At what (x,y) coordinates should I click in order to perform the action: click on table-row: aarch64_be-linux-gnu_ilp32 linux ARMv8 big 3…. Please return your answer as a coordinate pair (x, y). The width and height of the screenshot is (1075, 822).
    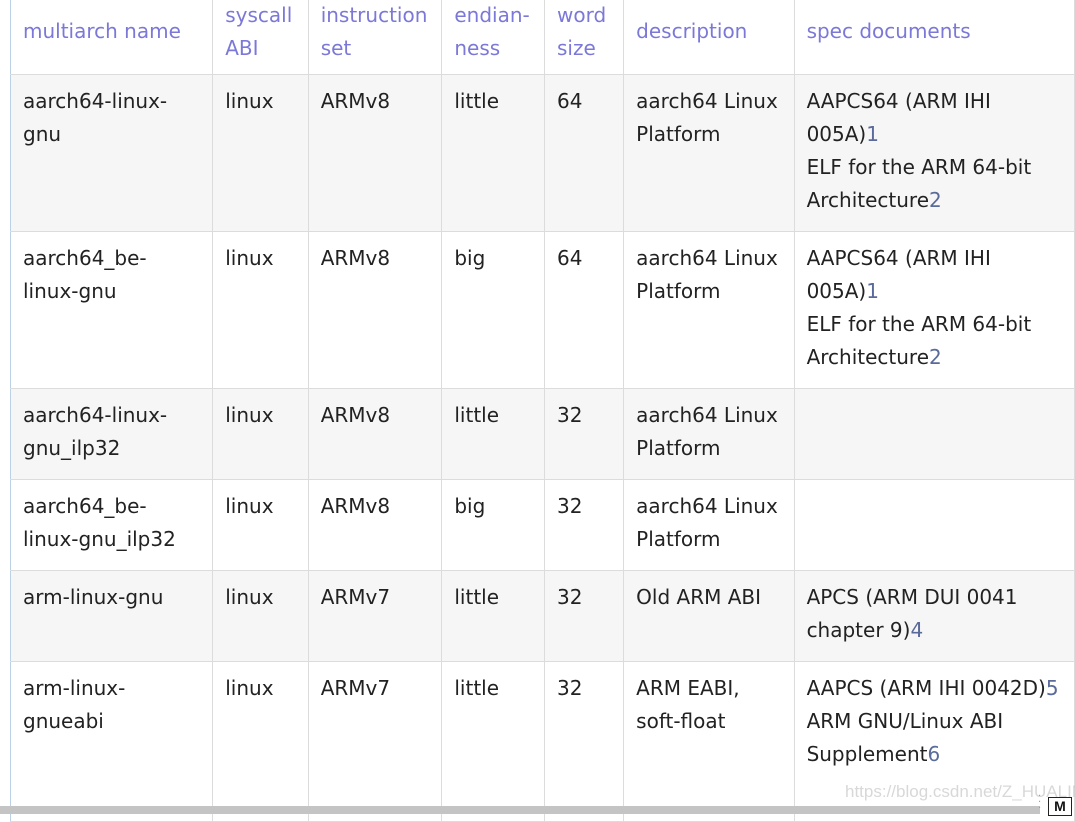
    Looking at the image, I should click on (542, 525).